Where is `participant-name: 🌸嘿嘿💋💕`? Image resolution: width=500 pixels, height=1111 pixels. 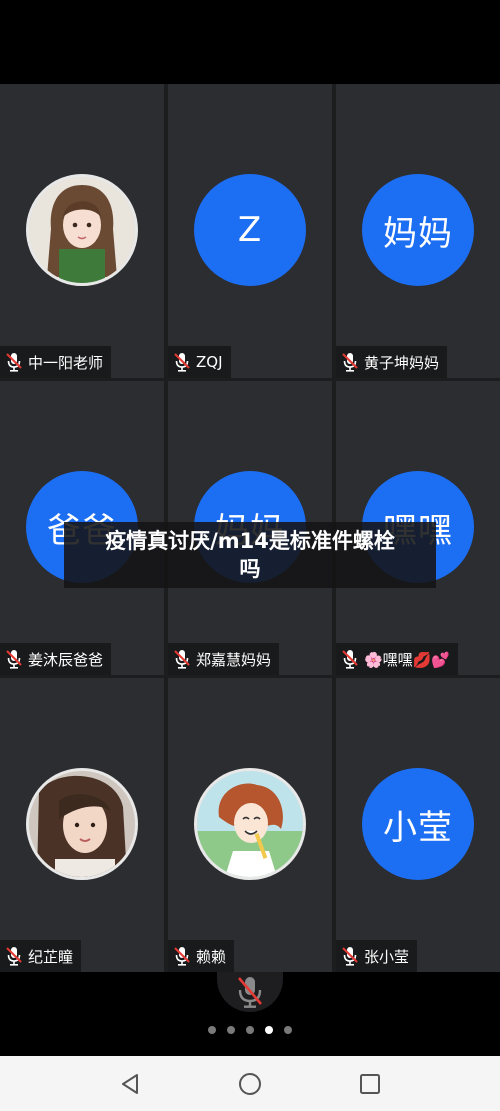
participant-name: 🌸嘿嘿💋💕 is located at coordinates (407, 659).